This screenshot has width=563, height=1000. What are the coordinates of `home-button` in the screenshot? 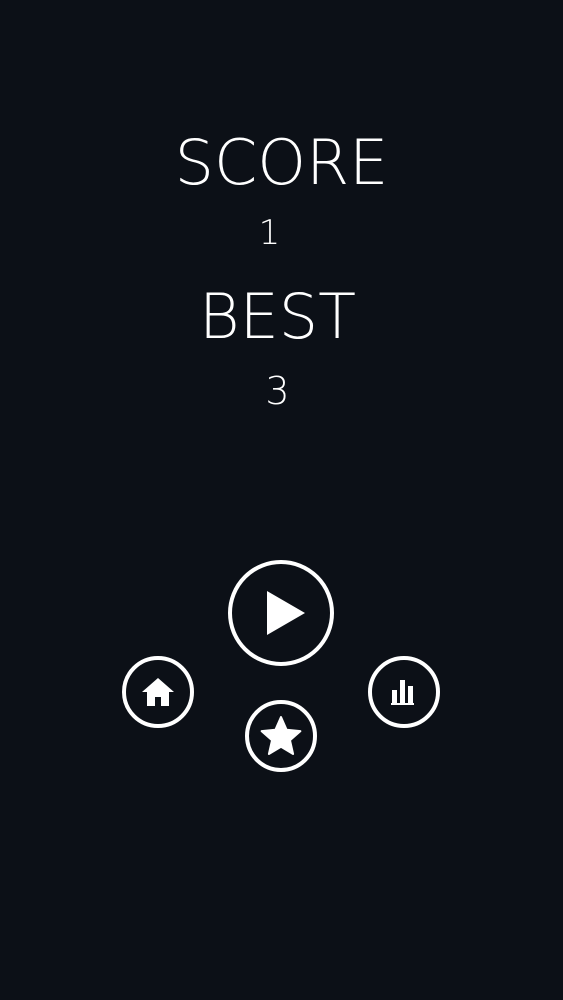 It's located at (158, 692).